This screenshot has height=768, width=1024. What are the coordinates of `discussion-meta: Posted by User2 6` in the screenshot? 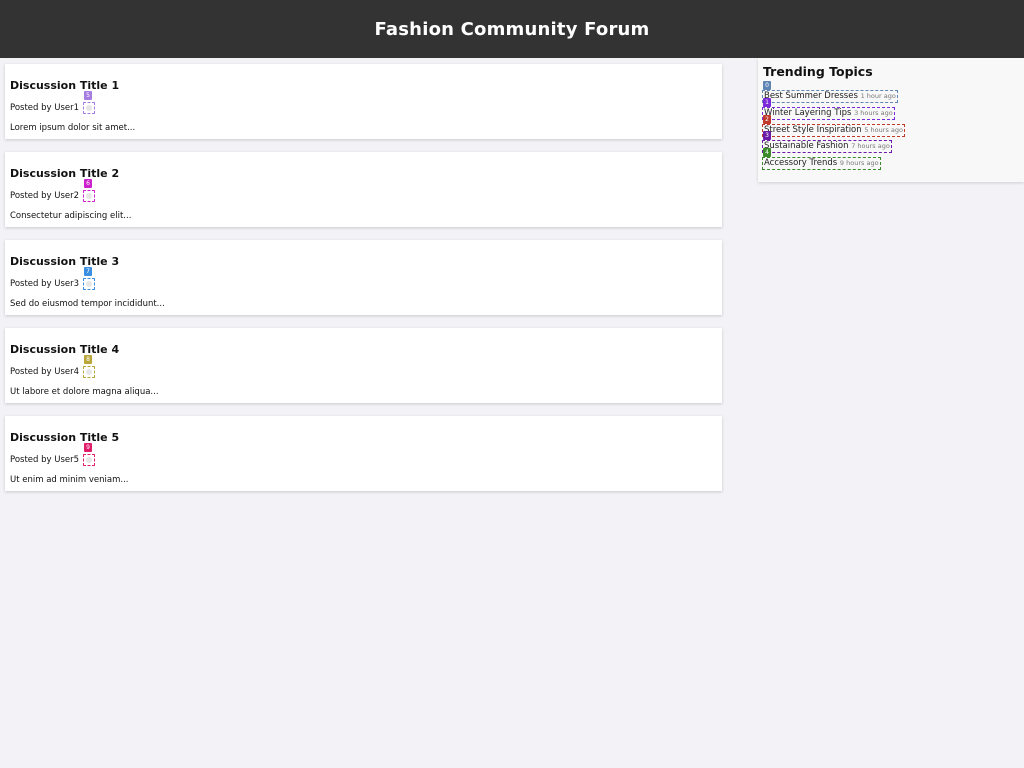 It's located at (53, 190).